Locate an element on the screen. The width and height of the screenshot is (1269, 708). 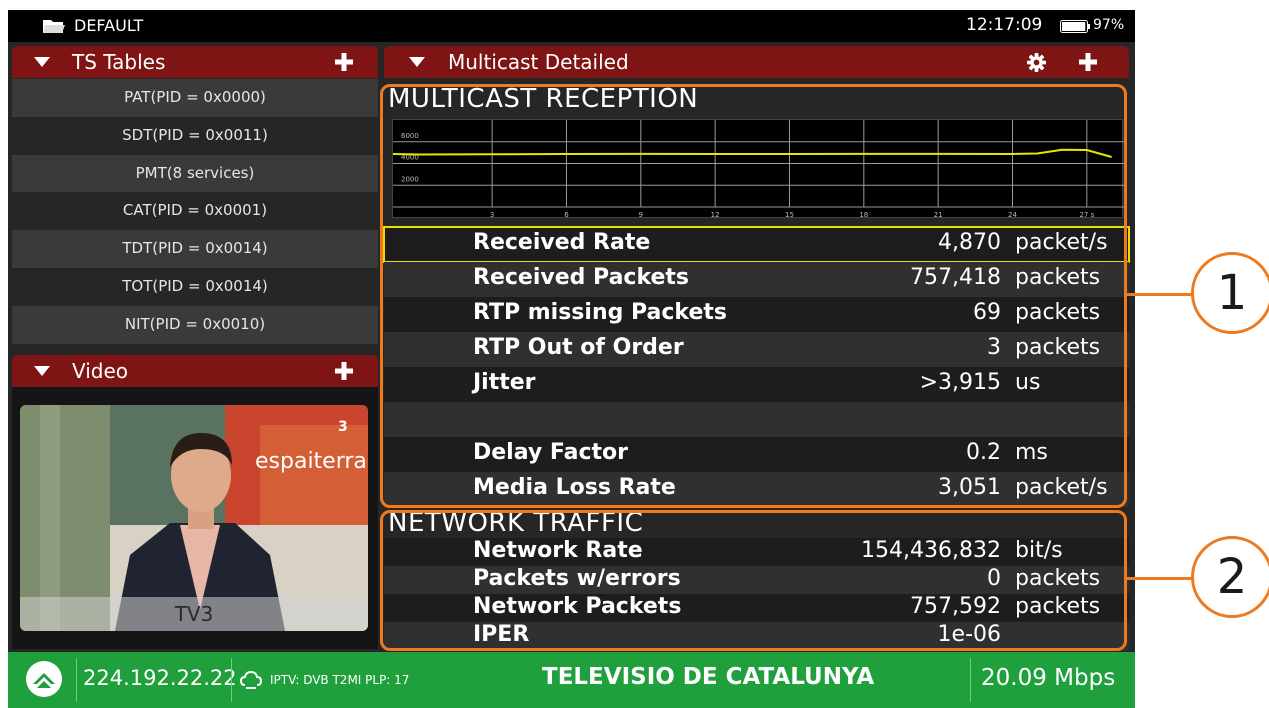
profile-name: DEFAULT is located at coordinates (108, 25).